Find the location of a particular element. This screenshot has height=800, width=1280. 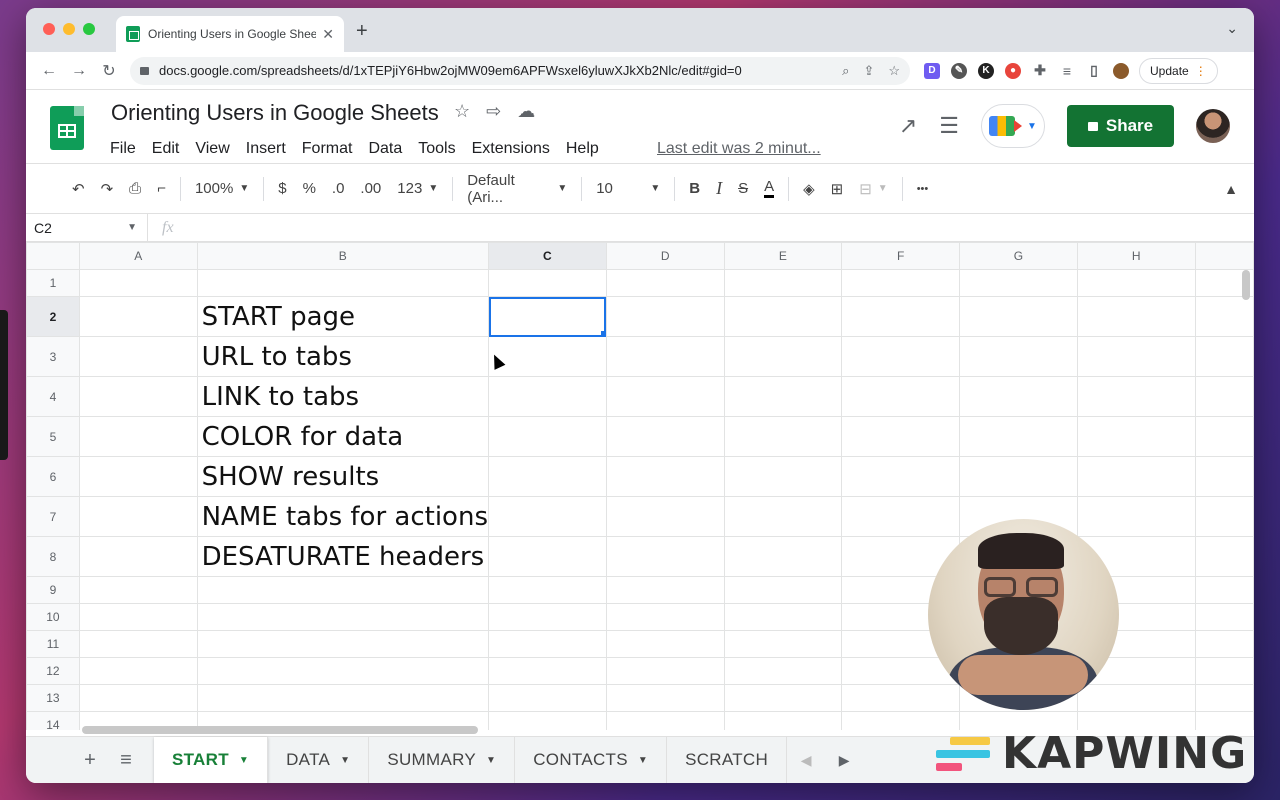

cell-D9 is located at coordinates (665, 590).